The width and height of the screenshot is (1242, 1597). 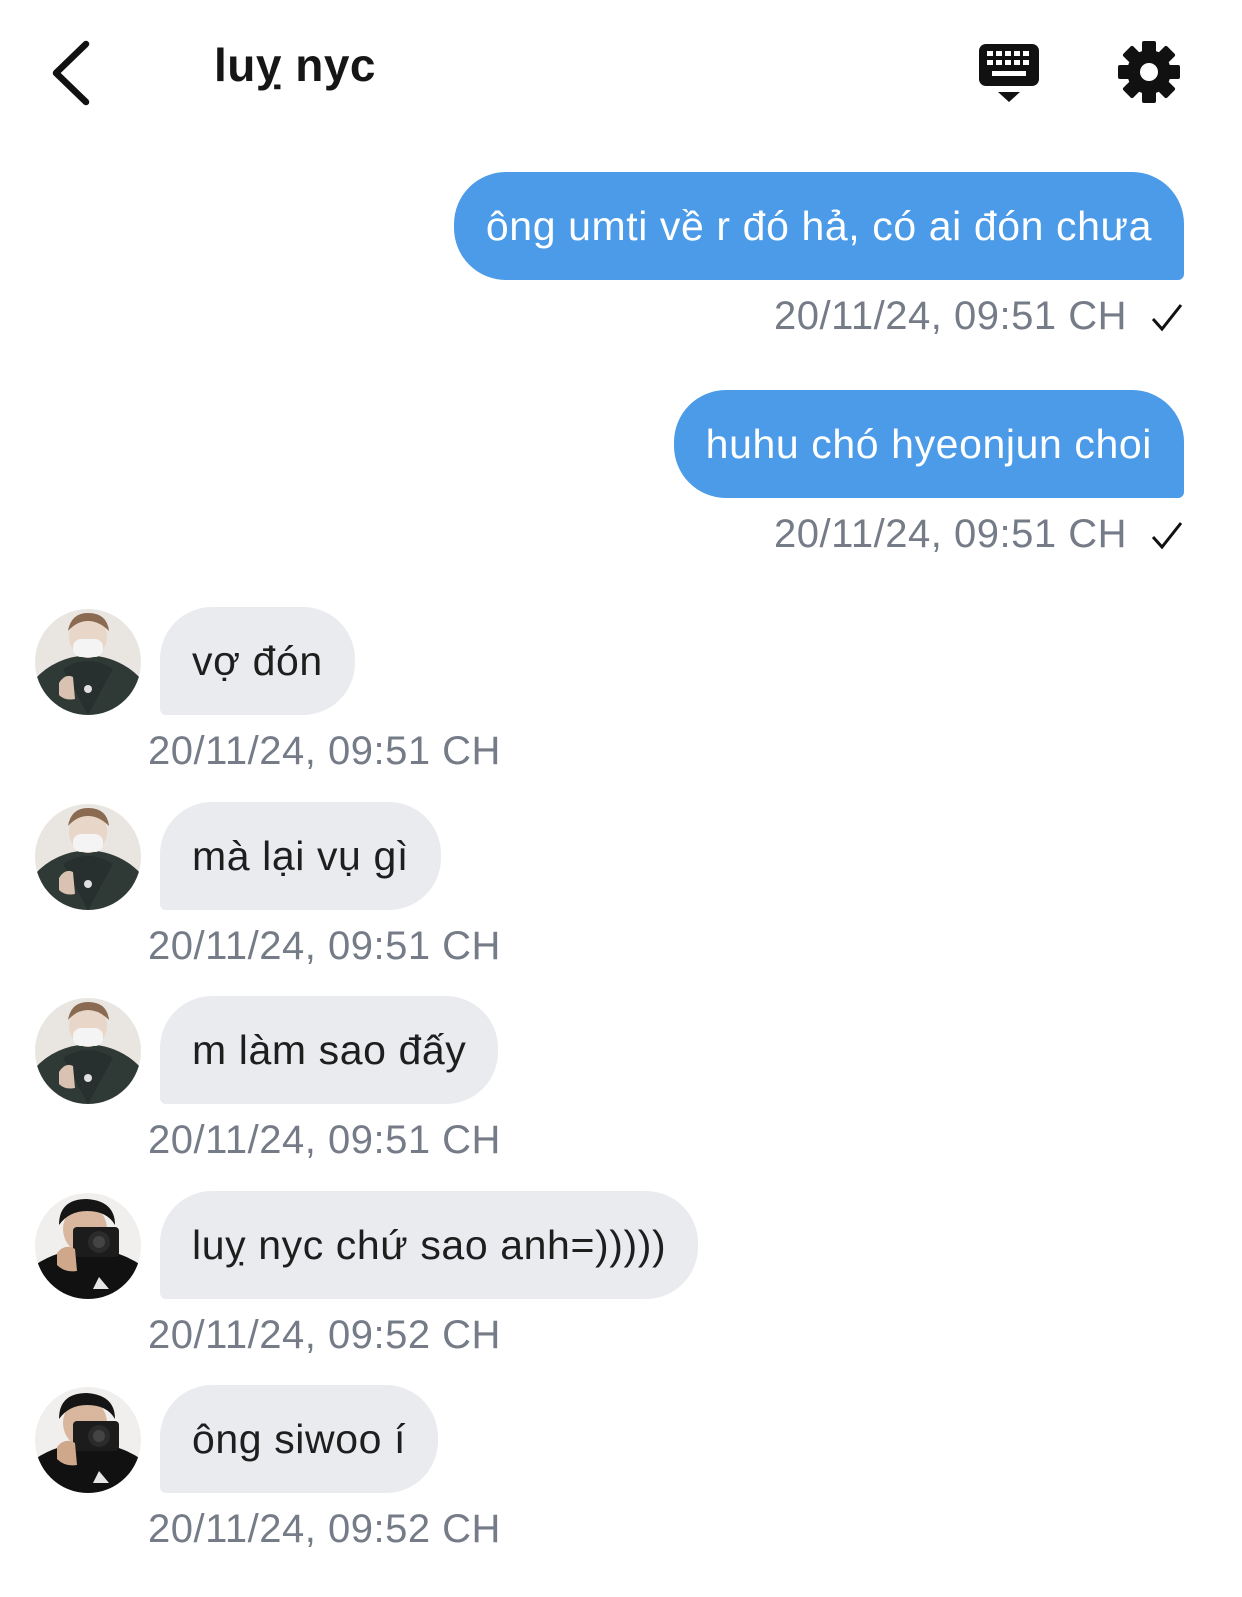 I want to click on keyboard-button, so click(x=1010, y=75).